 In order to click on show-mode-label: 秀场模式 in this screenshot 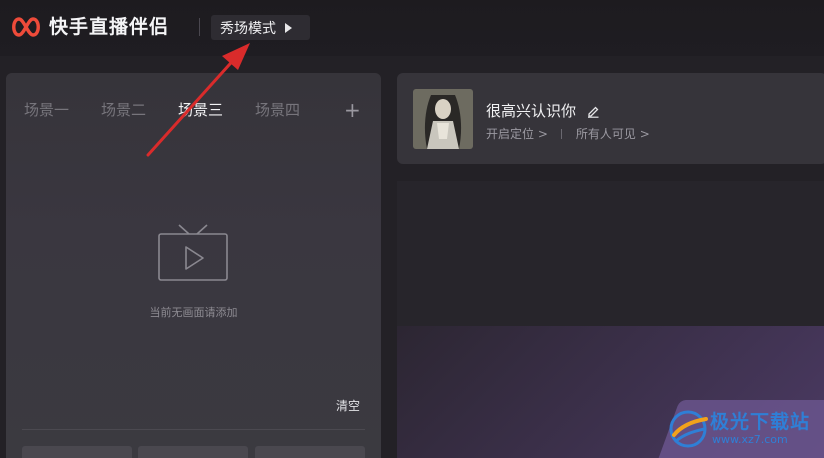, I will do `click(248, 28)`.